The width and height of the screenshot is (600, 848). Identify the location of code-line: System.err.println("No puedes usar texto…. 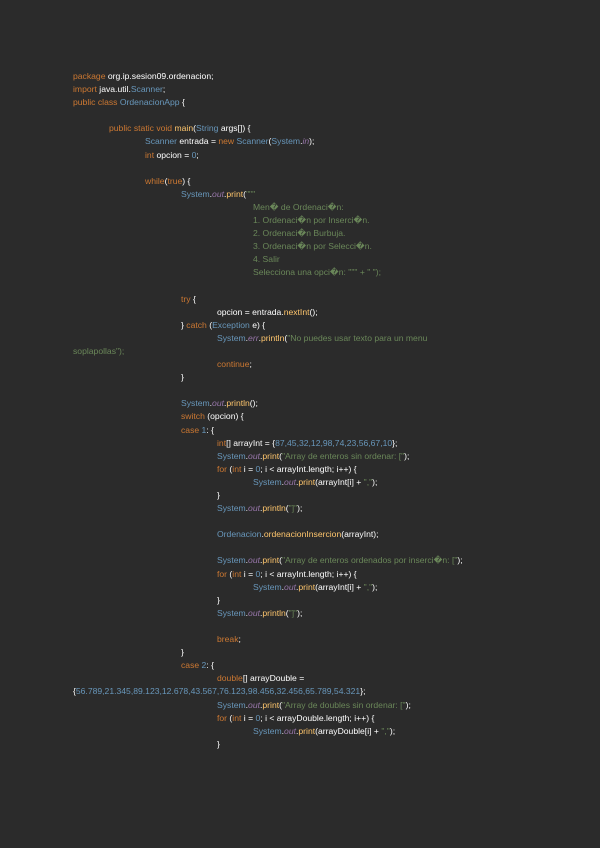
(322, 337).